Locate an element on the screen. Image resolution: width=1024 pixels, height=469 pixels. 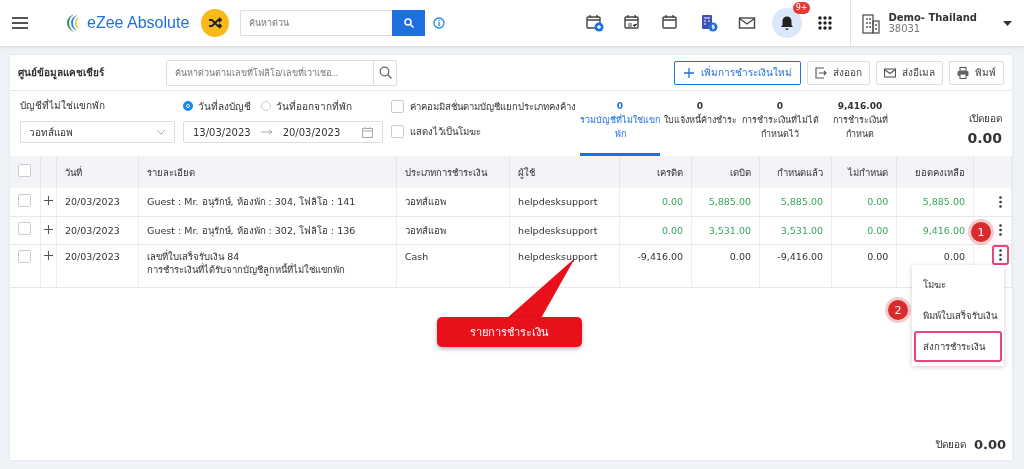
step-marker: 2 is located at coordinates (898, 310).